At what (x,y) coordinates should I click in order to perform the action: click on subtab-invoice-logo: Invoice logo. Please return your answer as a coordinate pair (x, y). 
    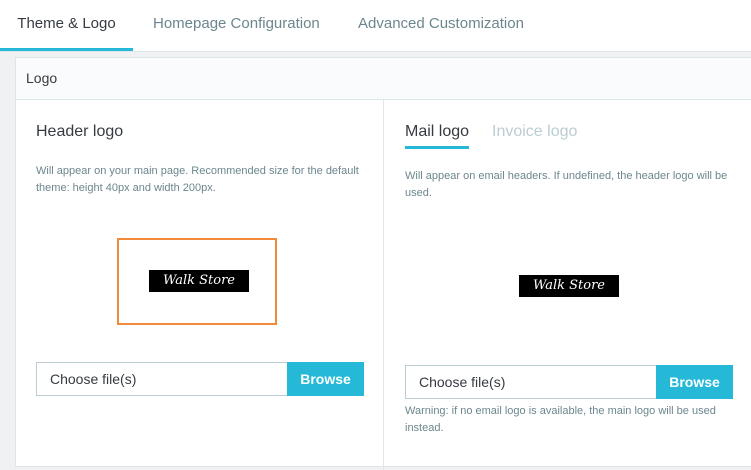
    Looking at the image, I should click on (534, 132).